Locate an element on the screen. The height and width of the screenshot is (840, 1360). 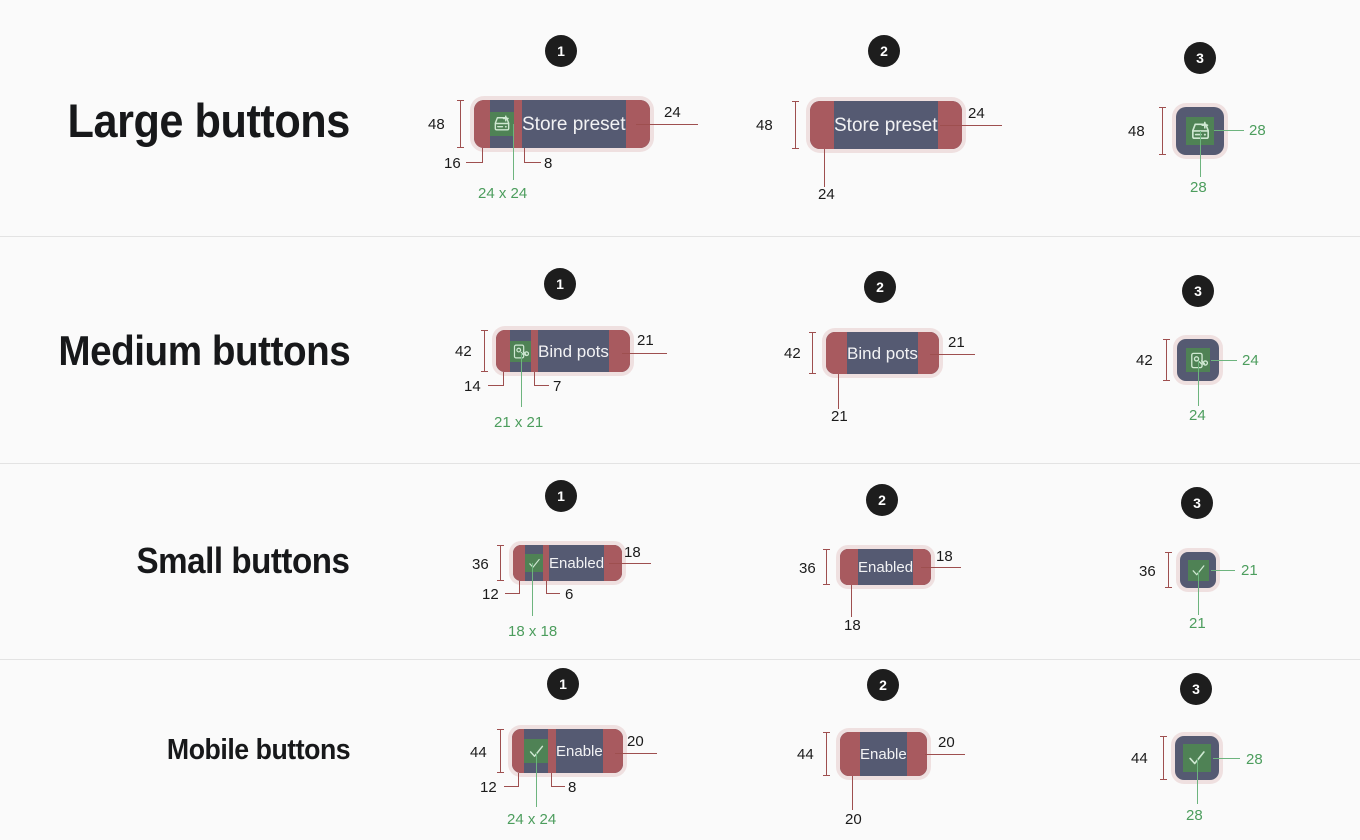
button-enabled-text: Enabled is located at coordinates (886, 567).